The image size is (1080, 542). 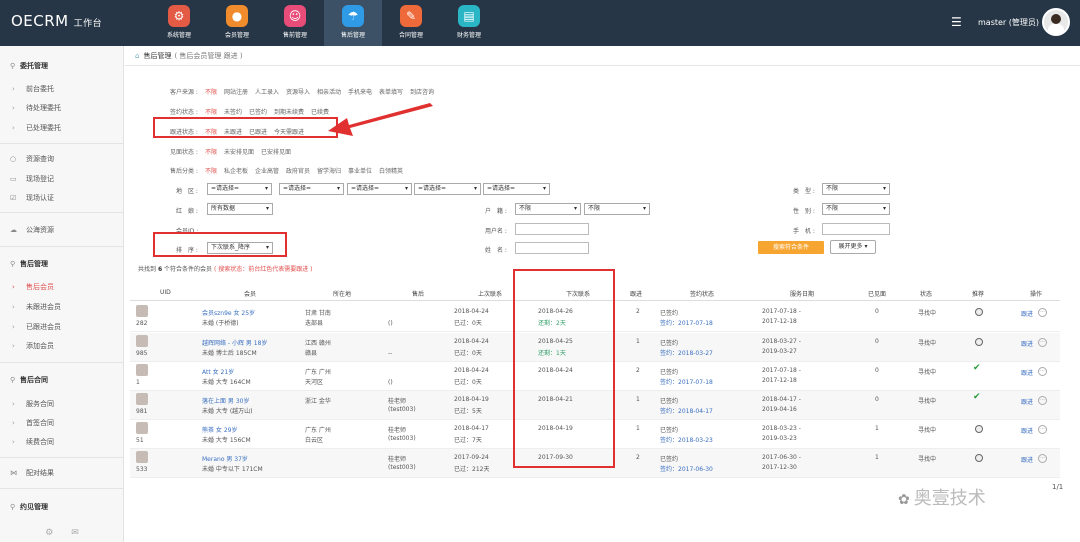 I want to click on member-name: Merano 男 37岁, so click(x=225, y=458).